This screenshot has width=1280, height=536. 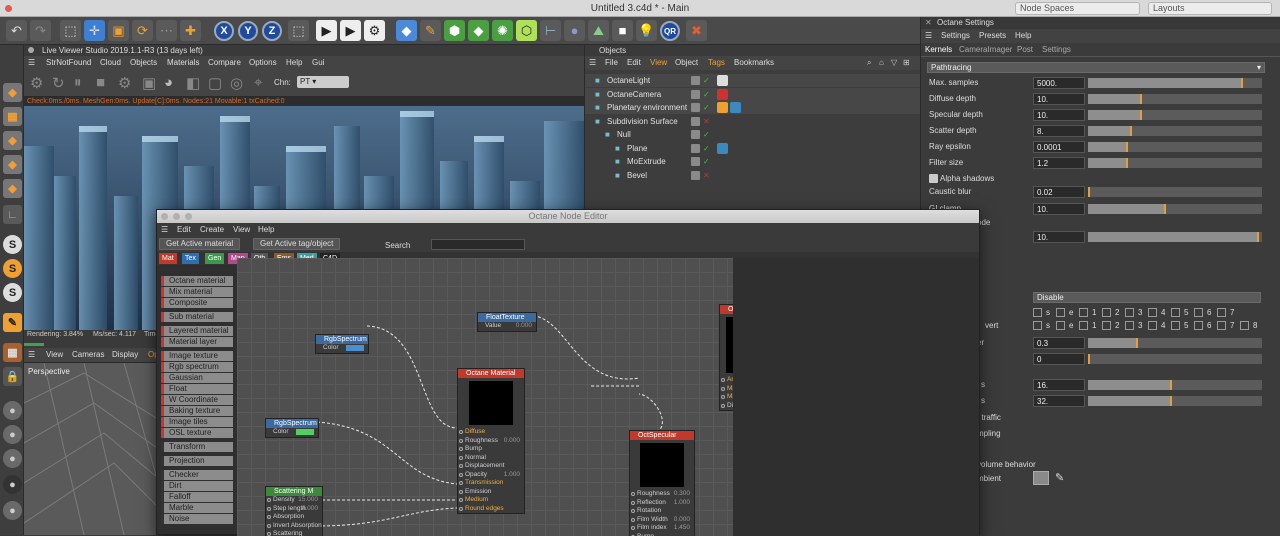 I want to click on node-spaces-select: Node Spaces, so click(x=1077, y=8).